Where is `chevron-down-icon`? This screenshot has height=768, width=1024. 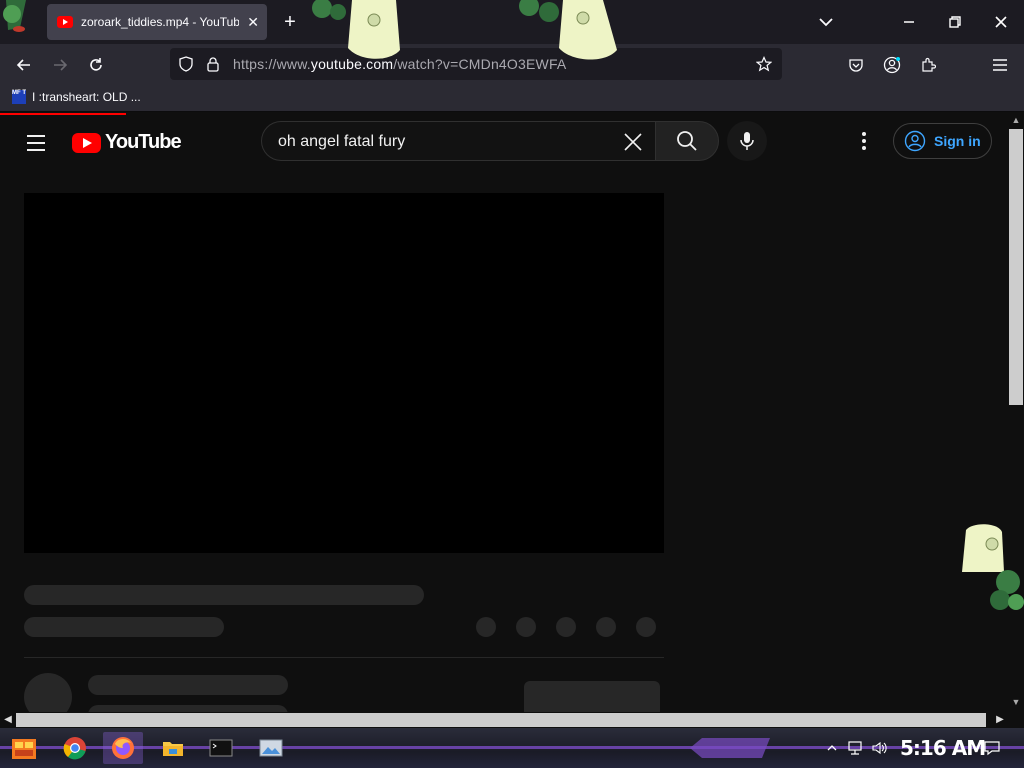 chevron-down-icon is located at coordinates (826, 22).